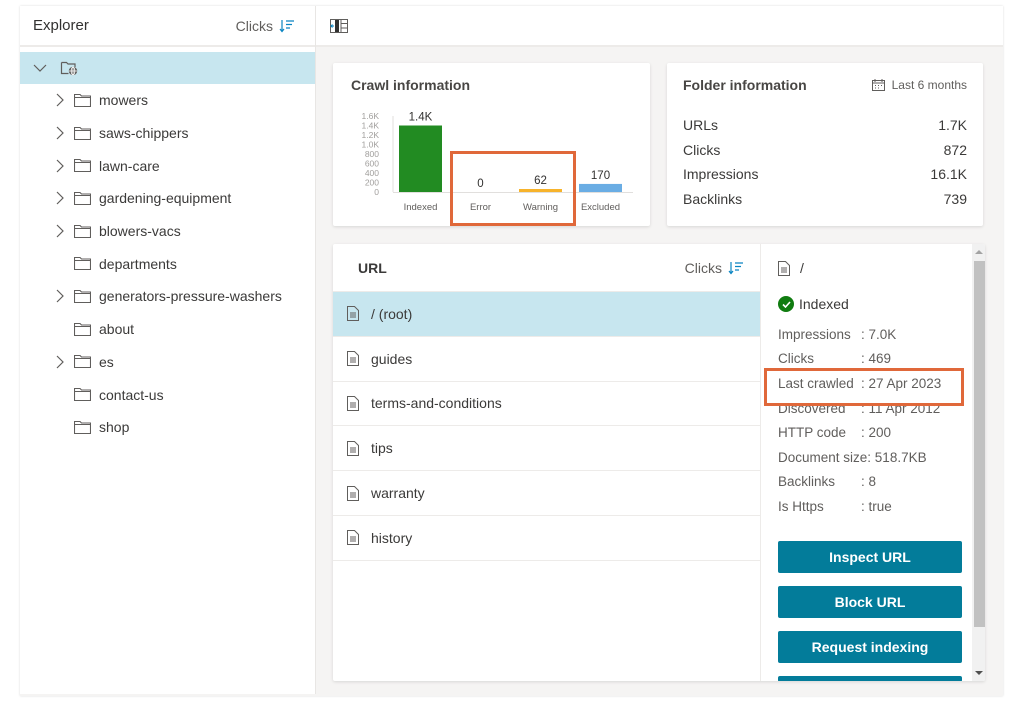 This screenshot has height=701, width=1024. Describe the element at coordinates (876, 359) in the screenshot. I see `property-value: : 469` at that location.